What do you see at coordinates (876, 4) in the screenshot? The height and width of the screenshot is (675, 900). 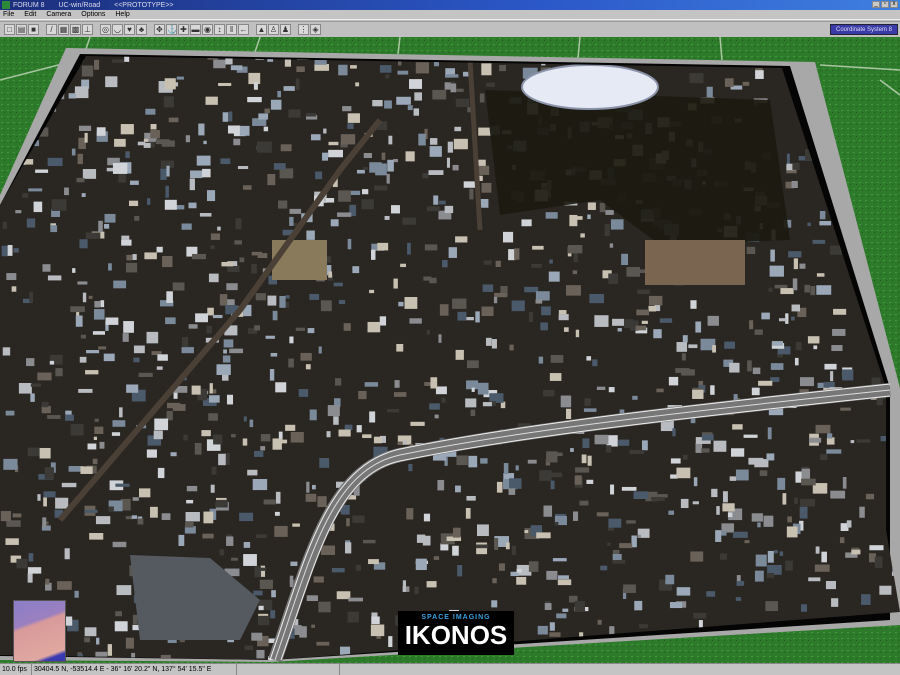 I see `minimize-button: _` at bounding box center [876, 4].